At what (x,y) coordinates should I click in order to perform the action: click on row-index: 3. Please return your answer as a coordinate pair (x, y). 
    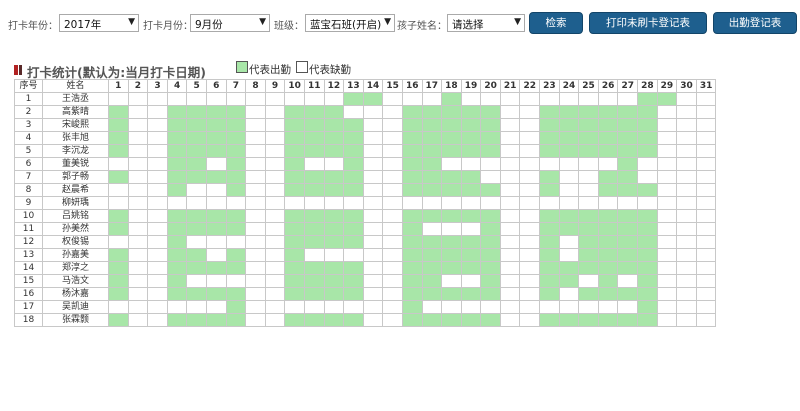
    Looking at the image, I should click on (28, 125).